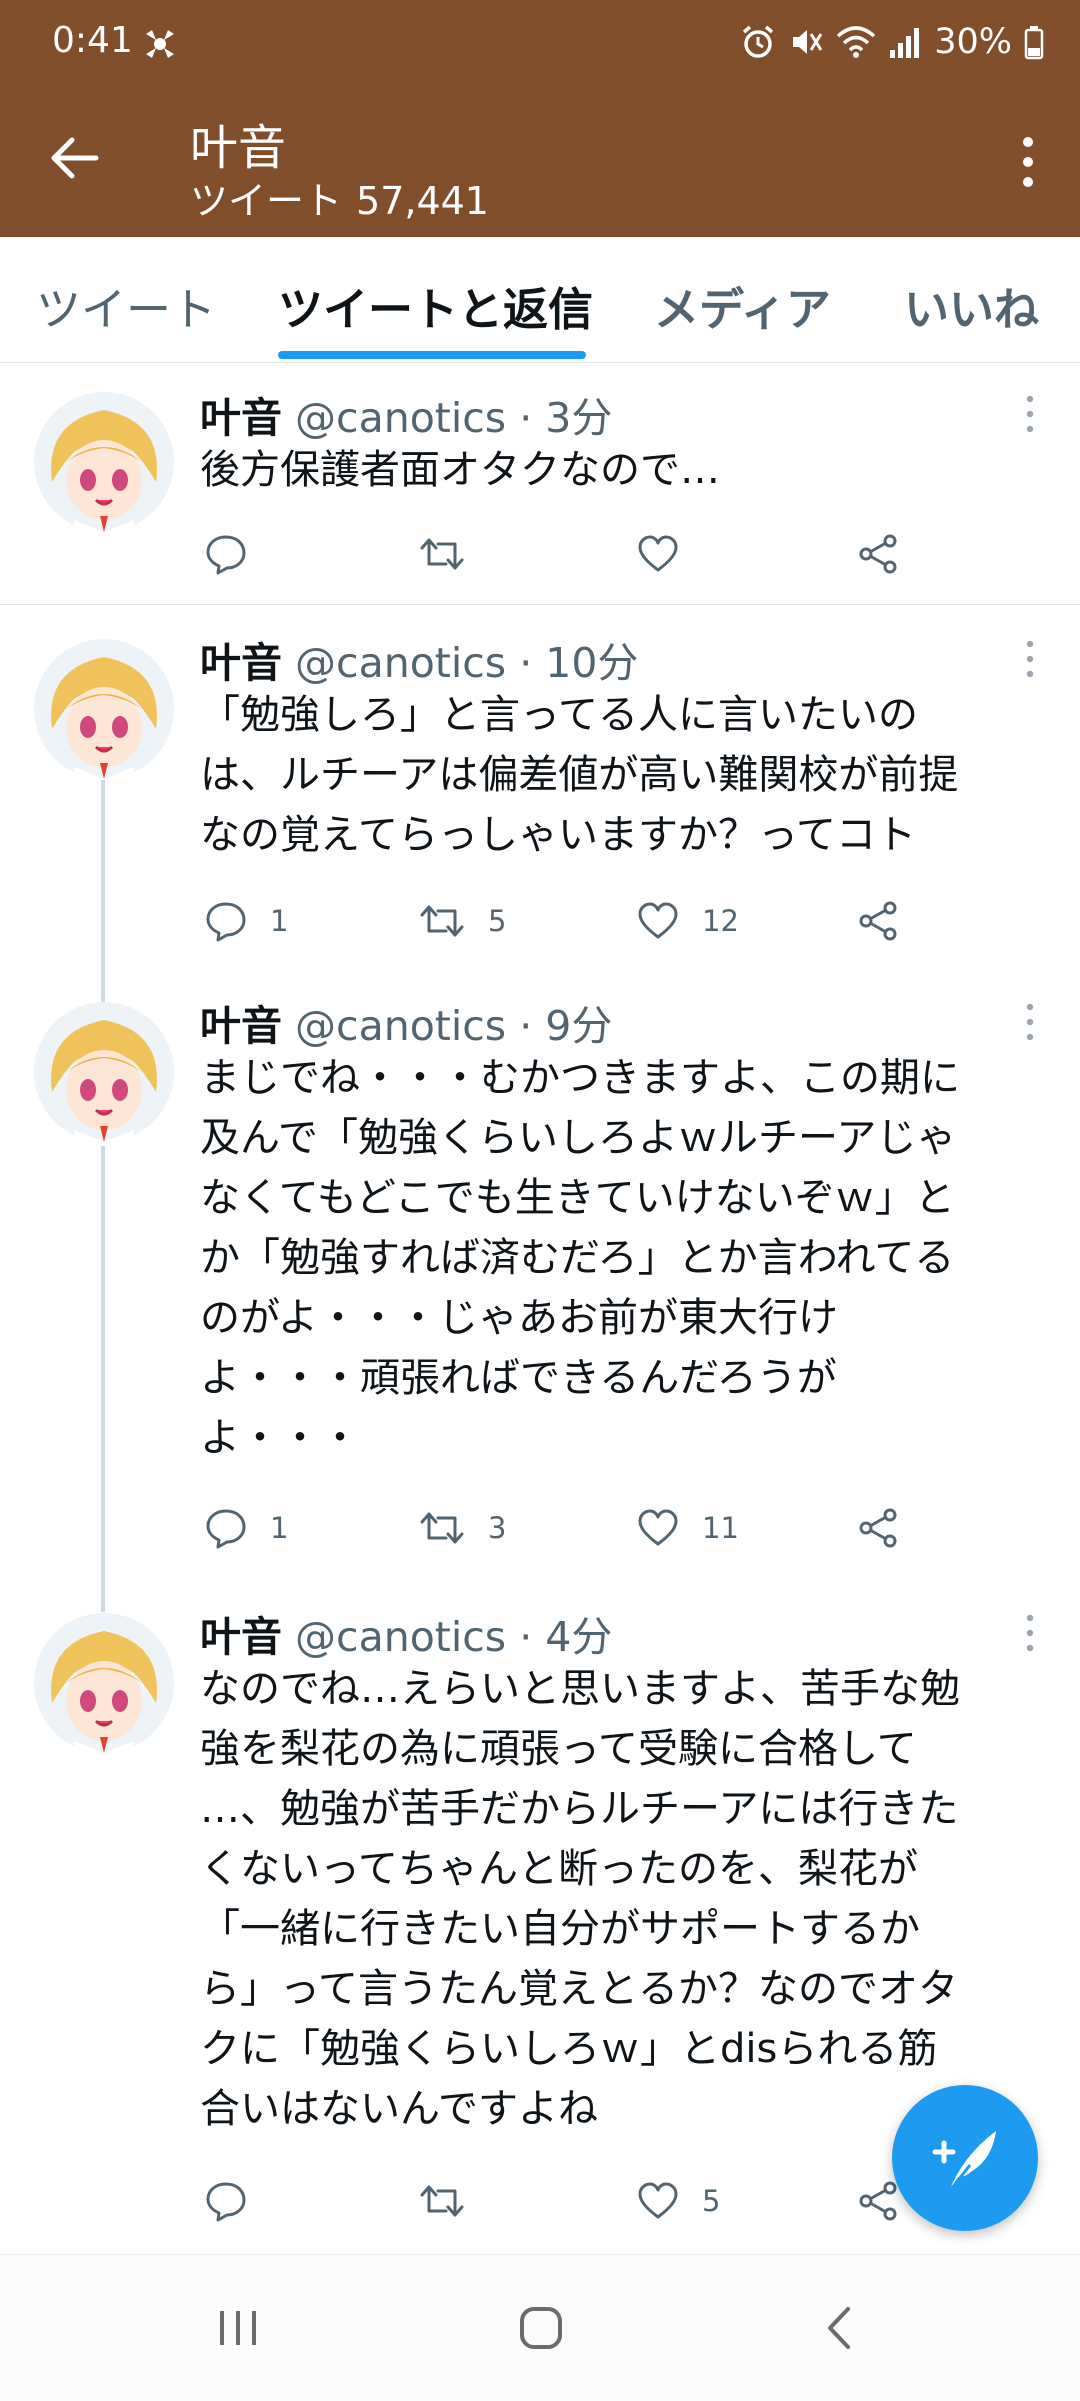  Describe the element at coordinates (720, 921) in the screenshot. I see `like-count: 12` at that location.